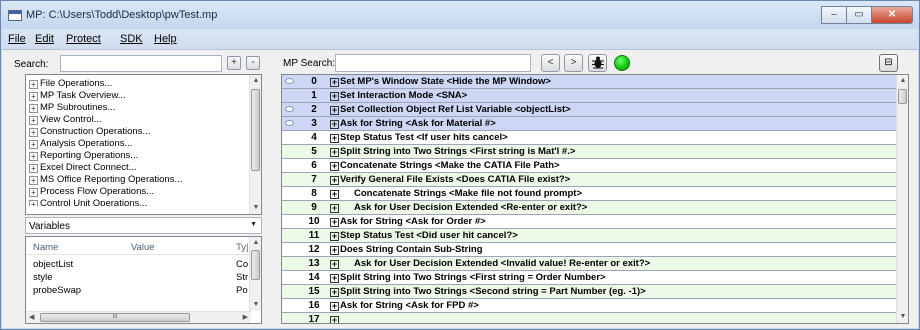 This screenshot has height=330, width=920. I want to click on debug-button, so click(597, 63).